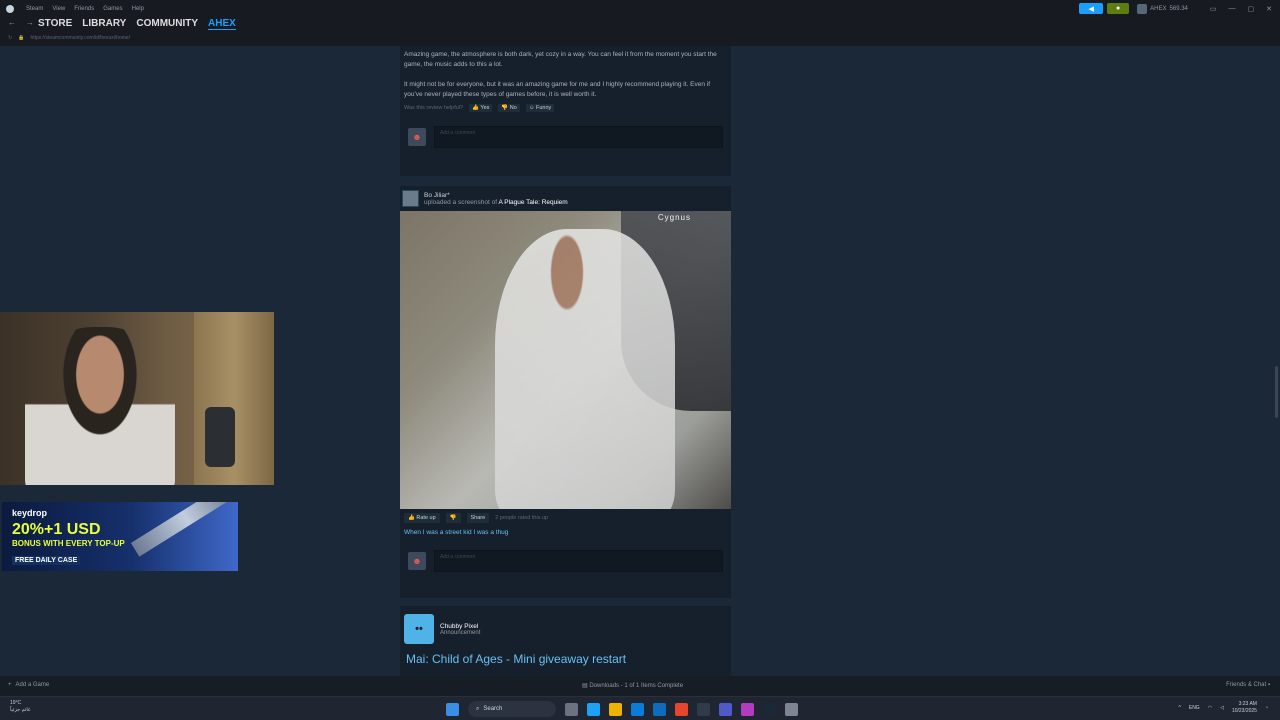  I want to click on plus-icon: +, so click(10, 685).